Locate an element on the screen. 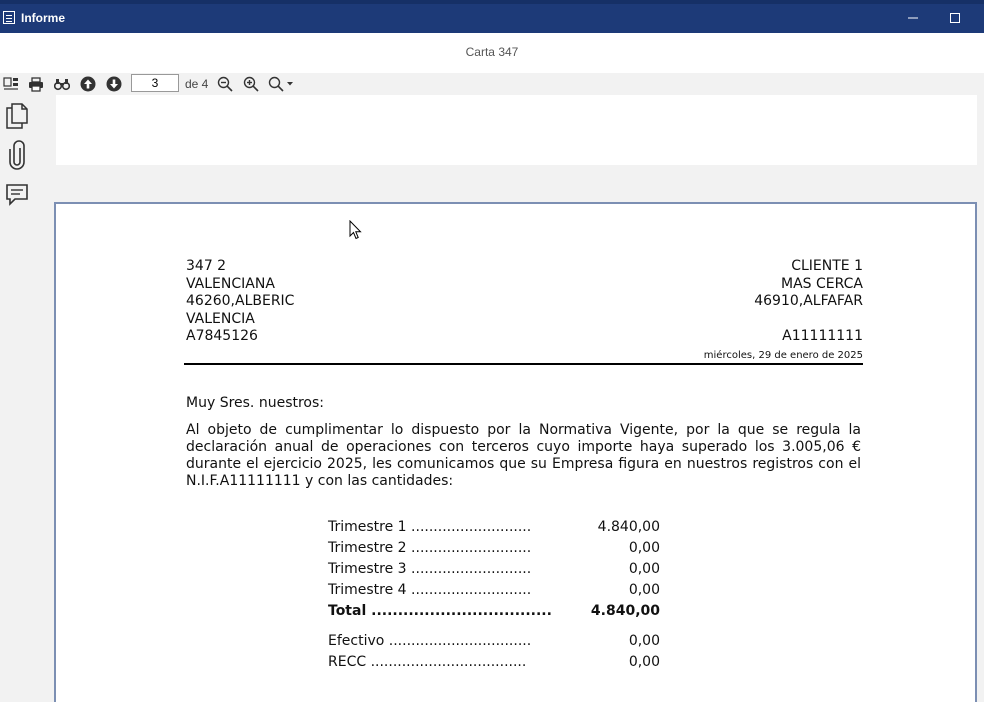  comments-panel-button is located at coordinates (17, 195).